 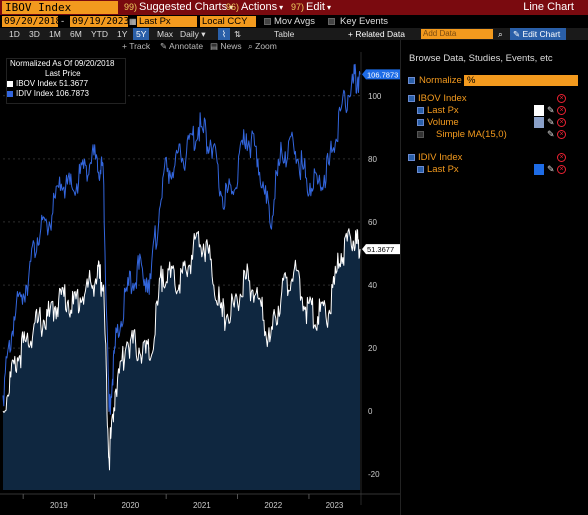 What do you see at coordinates (14, 34) in the screenshot?
I see `period-1d: 1D` at bounding box center [14, 34].